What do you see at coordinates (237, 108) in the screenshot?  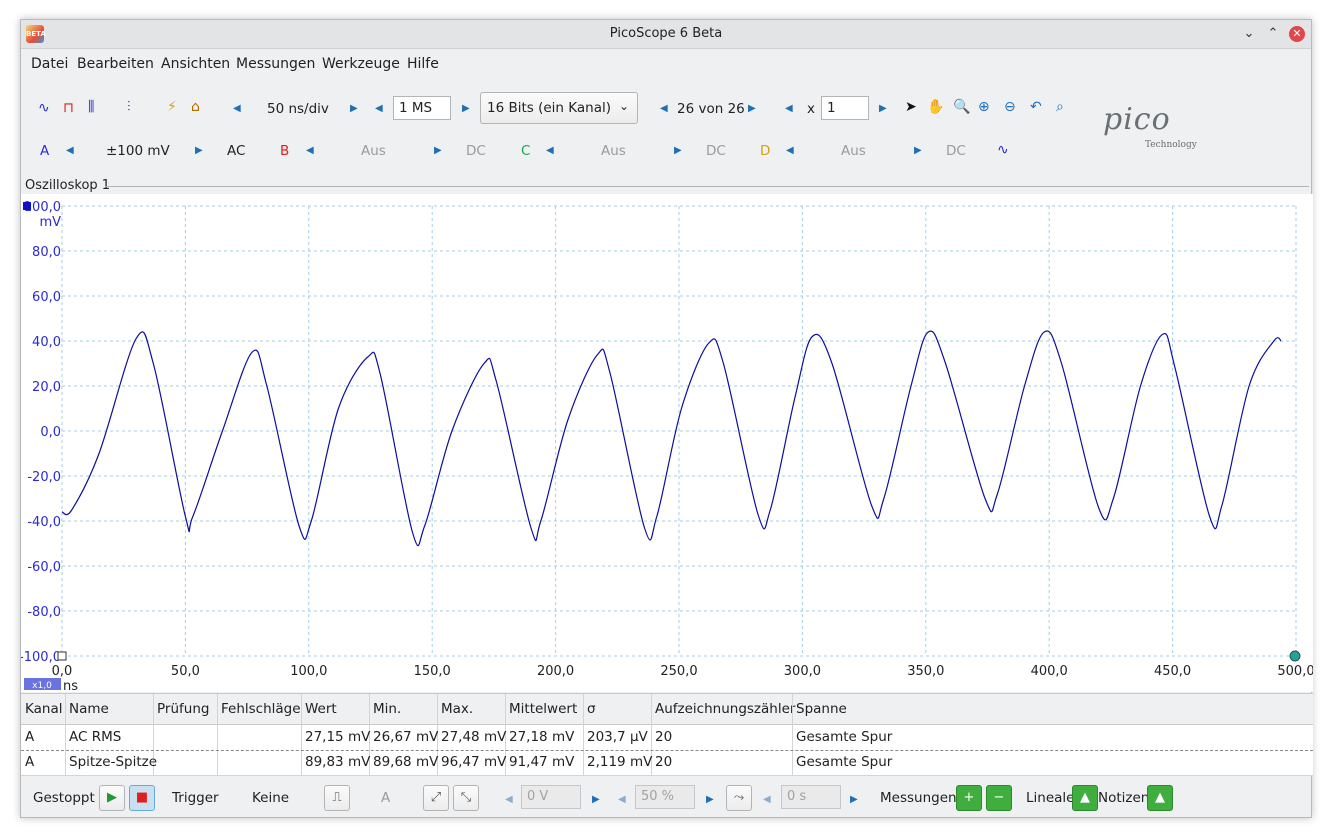 I see `timebase-prev-arrow: ◀` at bounding box center [237, 108].